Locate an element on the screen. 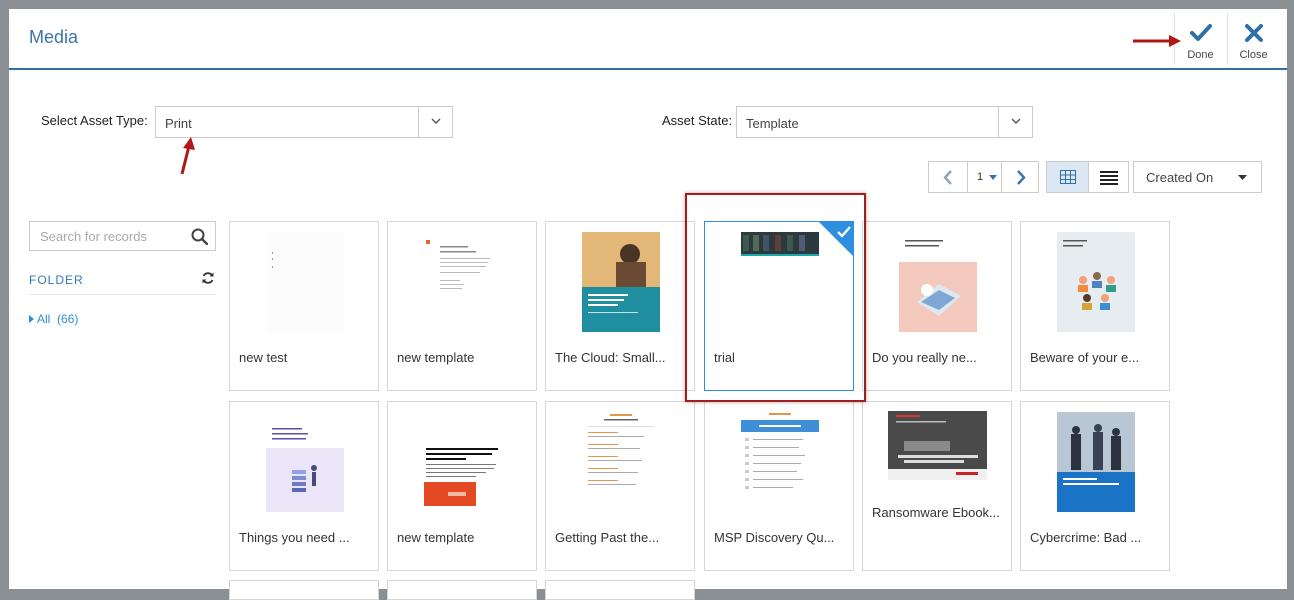 The image size is (1294, 600). sort-select: Created On is located at coordinates (1197, 177).